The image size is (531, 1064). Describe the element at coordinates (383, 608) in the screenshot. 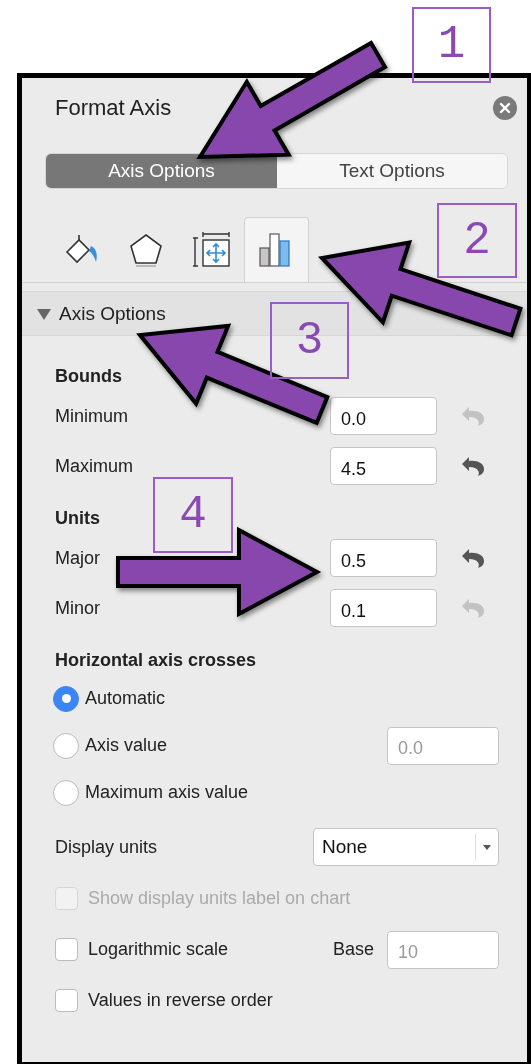

I see `number-field: 0.1` at that location.